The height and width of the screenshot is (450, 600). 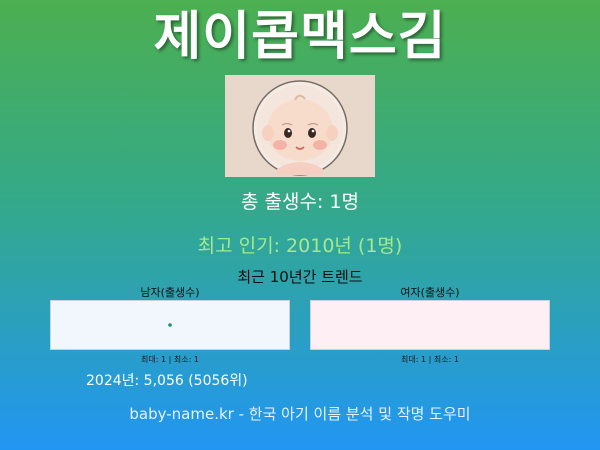 What do you see at coordinates (300, 246) in the screenshot?
I see `most-popular-year: 최고 인기: 2010년 (1명)` at bounding box center [300, 246].